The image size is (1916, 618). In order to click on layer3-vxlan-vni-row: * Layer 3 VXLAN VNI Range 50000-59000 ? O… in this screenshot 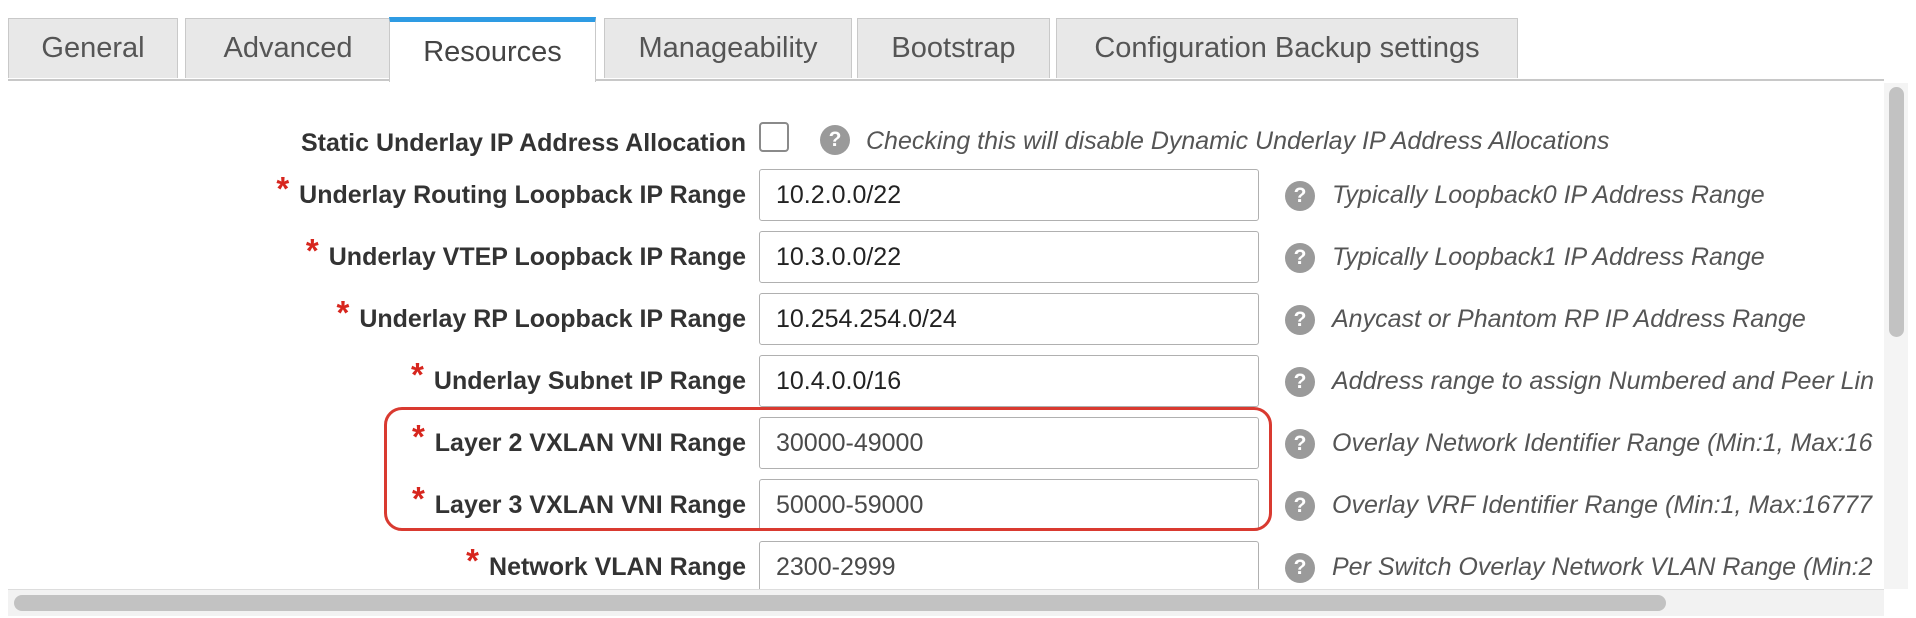, I will do `click(946, 505)`.